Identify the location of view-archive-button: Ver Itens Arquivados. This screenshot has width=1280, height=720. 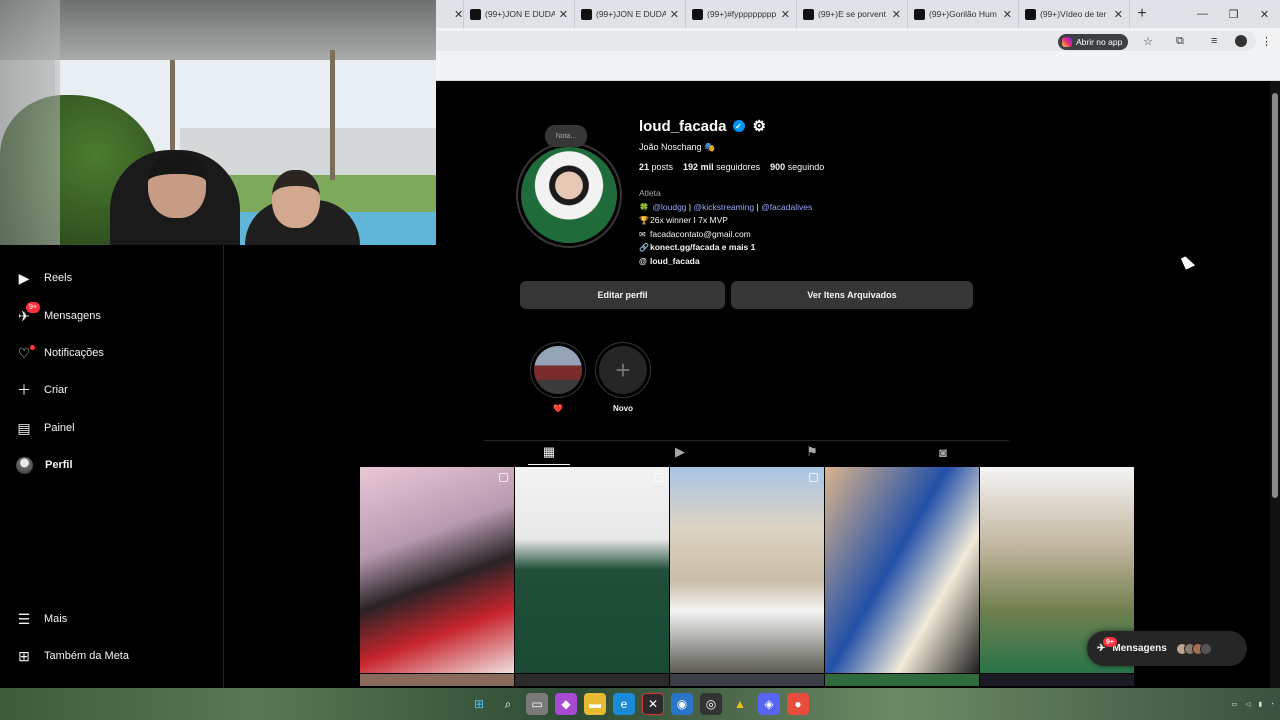
(852, 295).